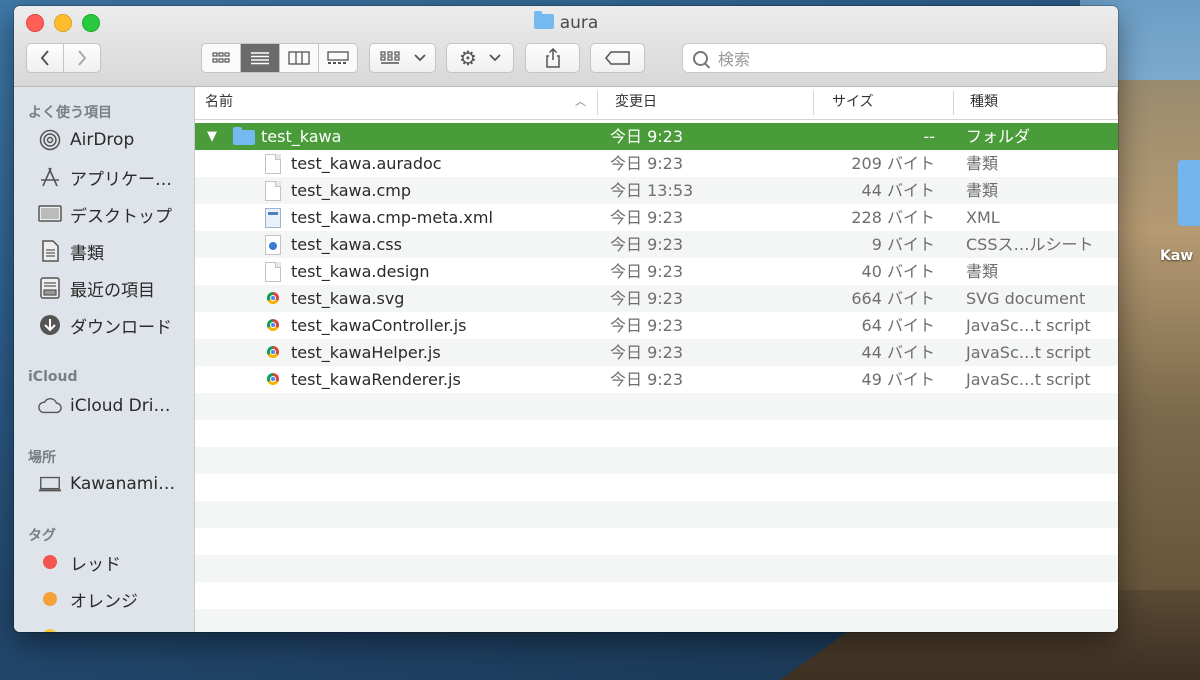  What do you see at coordinates (121, 327) in the screenshot?
I see `sidebar-item-label: ダウンロード` at bounding box center [121, 327].